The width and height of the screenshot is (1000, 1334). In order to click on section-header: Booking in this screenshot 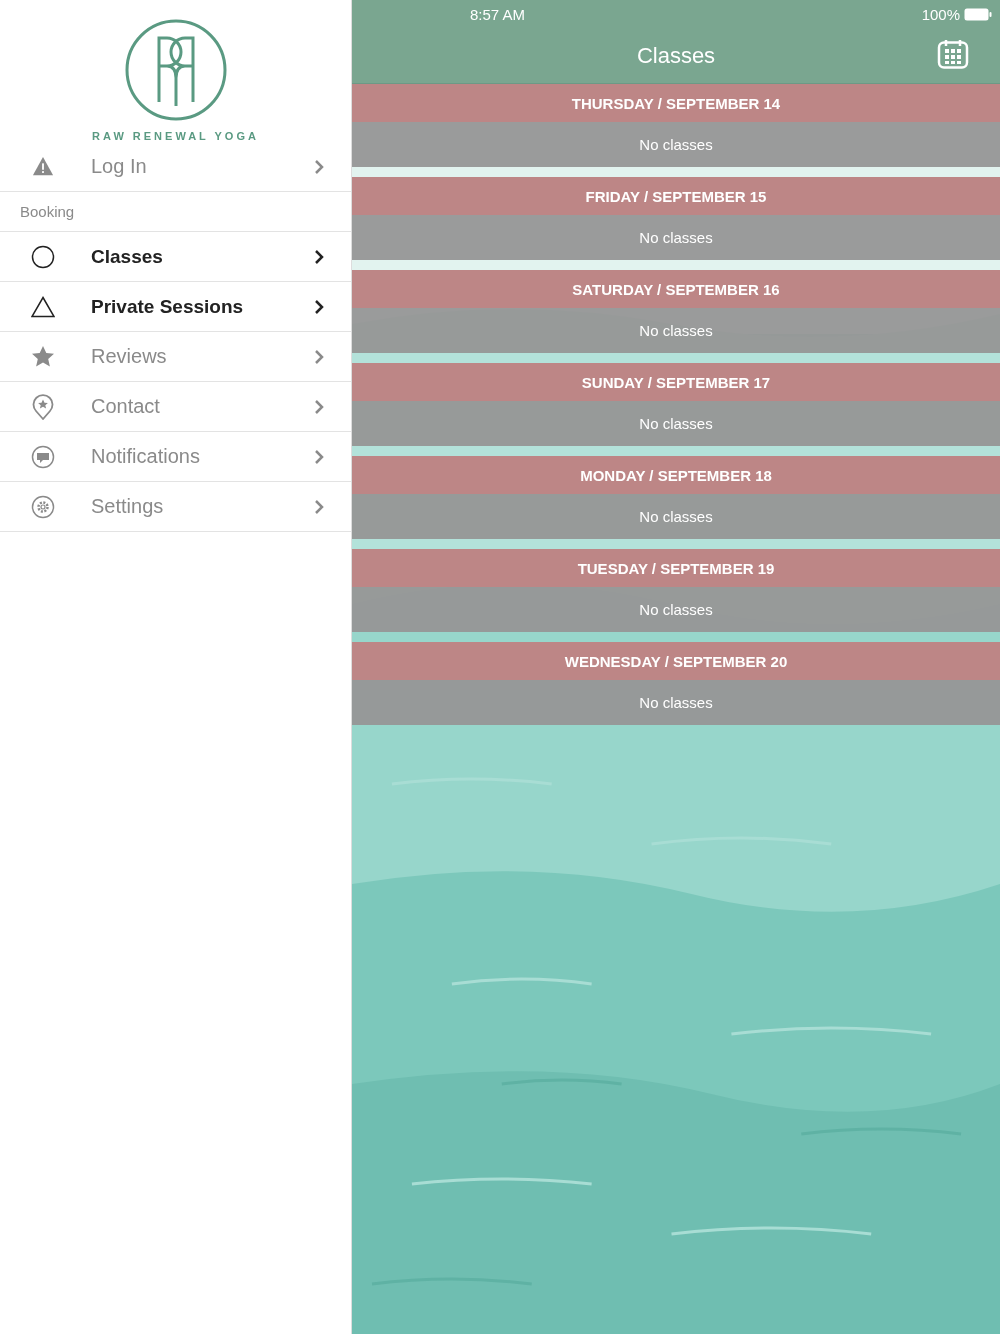, I will do `click(175, 212)`.